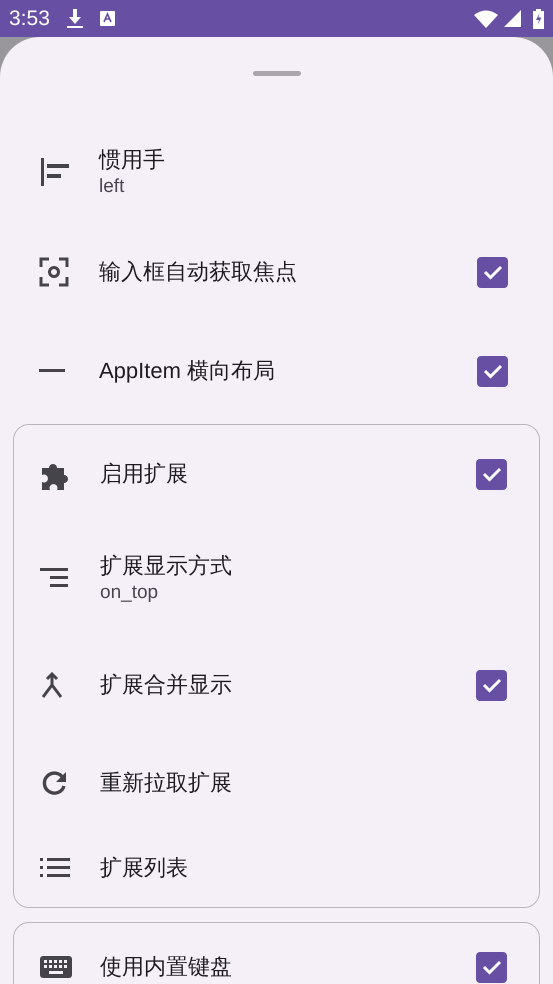 The height and width of the screenshot is (984, 553). What do you see at coordinates (512, 18) in the screenshot?
I see `signal-icon` at bounding box center [512, 18].